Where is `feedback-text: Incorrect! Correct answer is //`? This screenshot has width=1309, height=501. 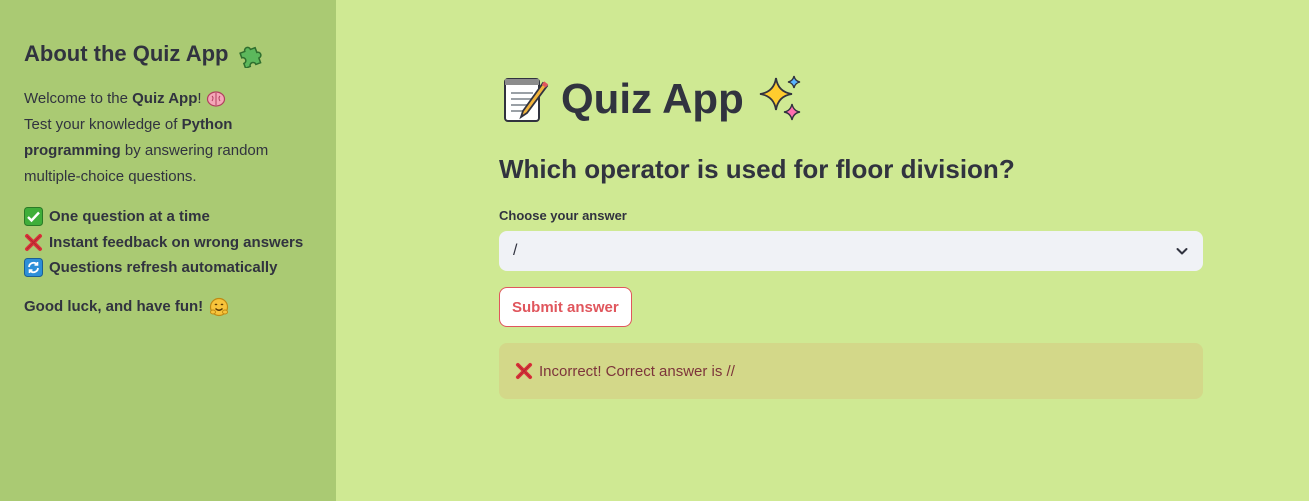
feedback-text: Incorrect! Correct answer is // is located at coordinates (637, 371).